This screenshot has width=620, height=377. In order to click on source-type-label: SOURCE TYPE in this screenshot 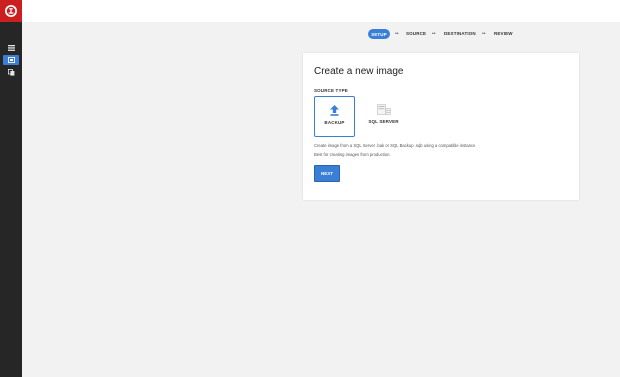, I will do `click(331, 90)`.